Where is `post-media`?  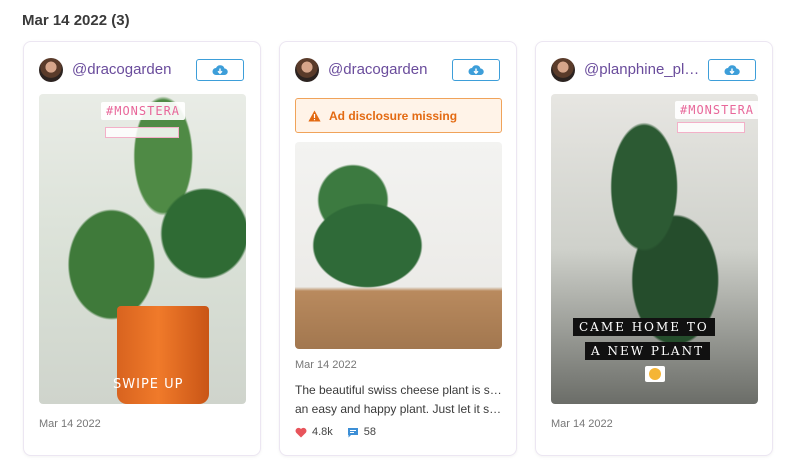 post-media is located at coordinates (398, 245).